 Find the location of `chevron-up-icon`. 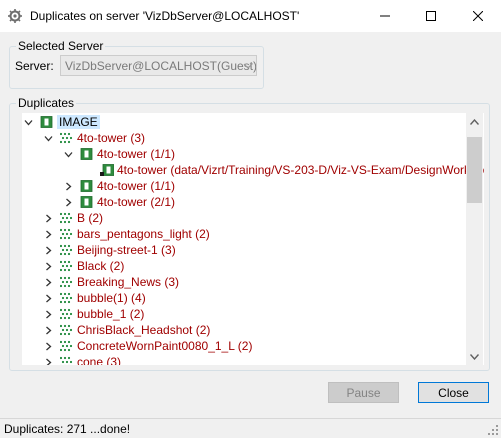

chevron-up-icon is located at coordinates (474, 121).